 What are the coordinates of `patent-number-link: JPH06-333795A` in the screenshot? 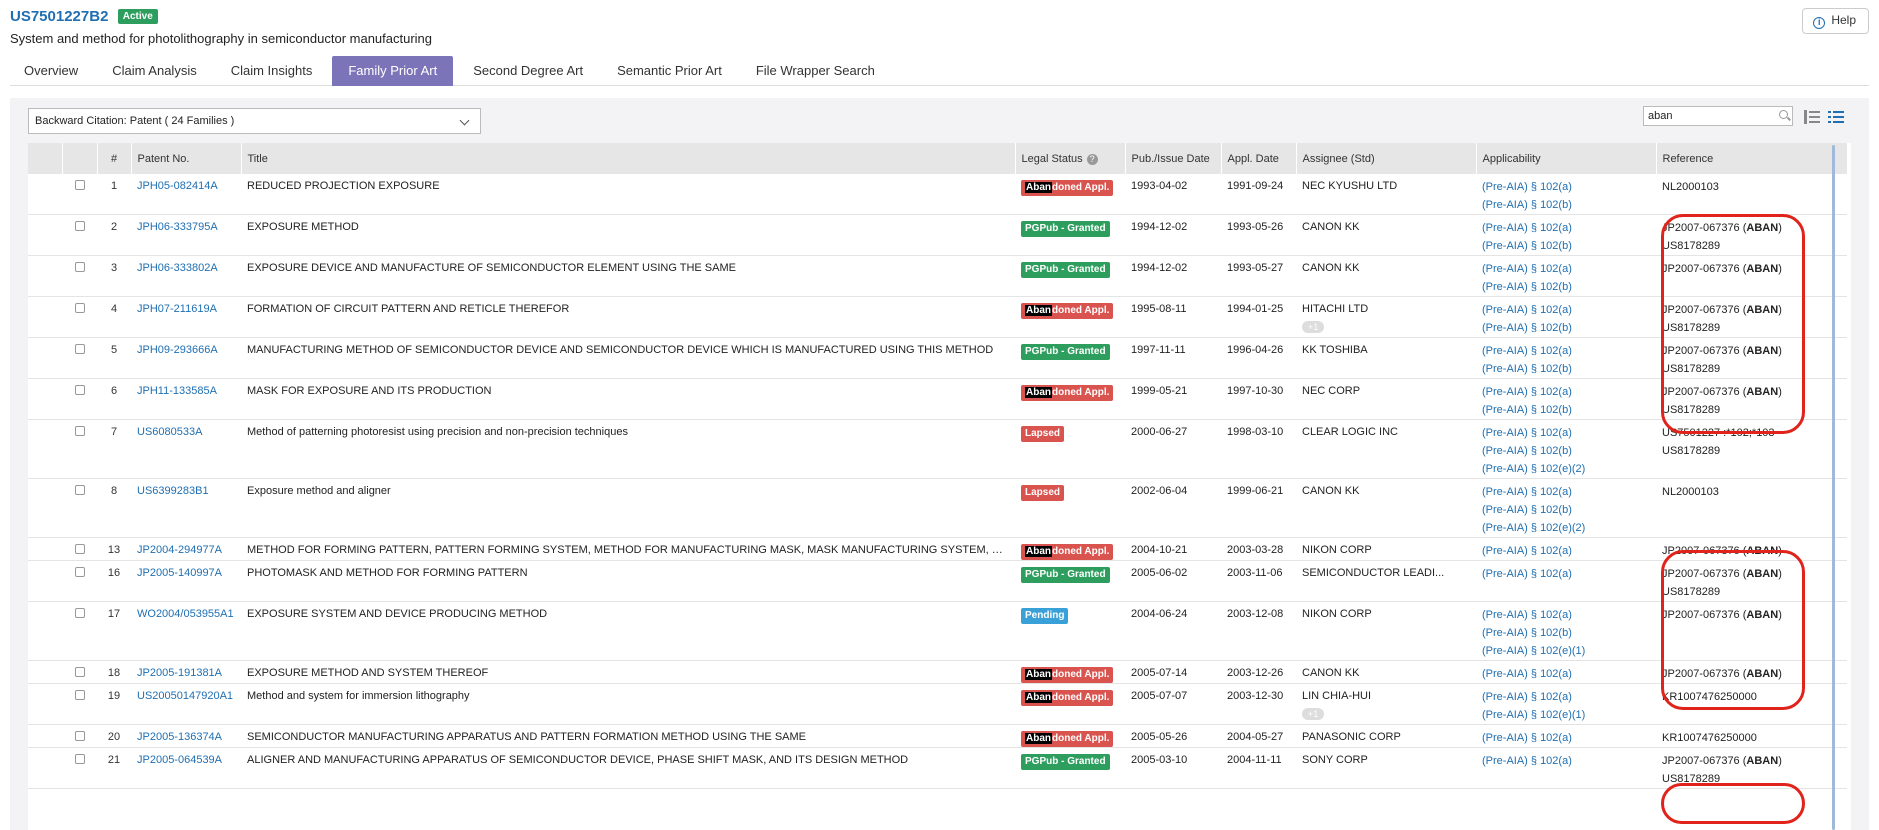 It's located at (177, 227).